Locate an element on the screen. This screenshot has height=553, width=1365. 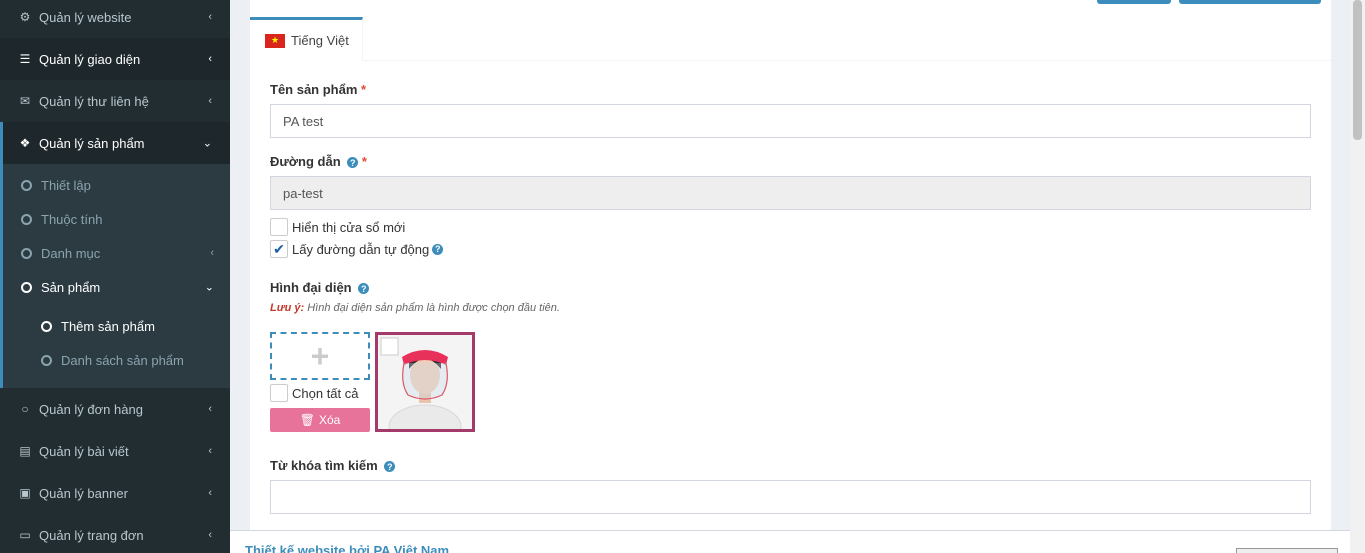
image-upload-button: + is located at coordinates (320, 356).